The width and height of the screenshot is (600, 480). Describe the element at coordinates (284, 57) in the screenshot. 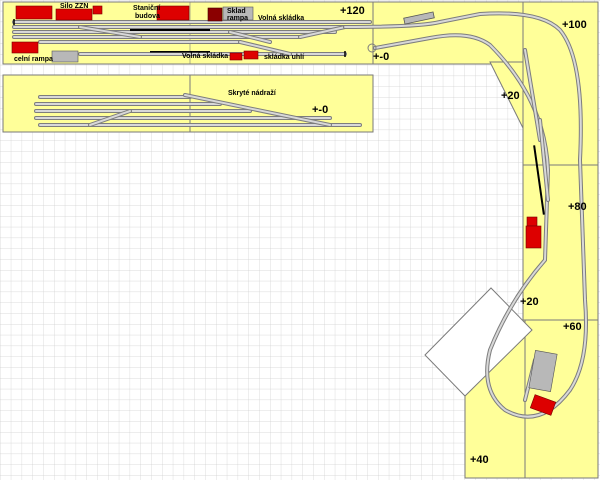

I see `label-uhli: skládka uhlí` at that location.